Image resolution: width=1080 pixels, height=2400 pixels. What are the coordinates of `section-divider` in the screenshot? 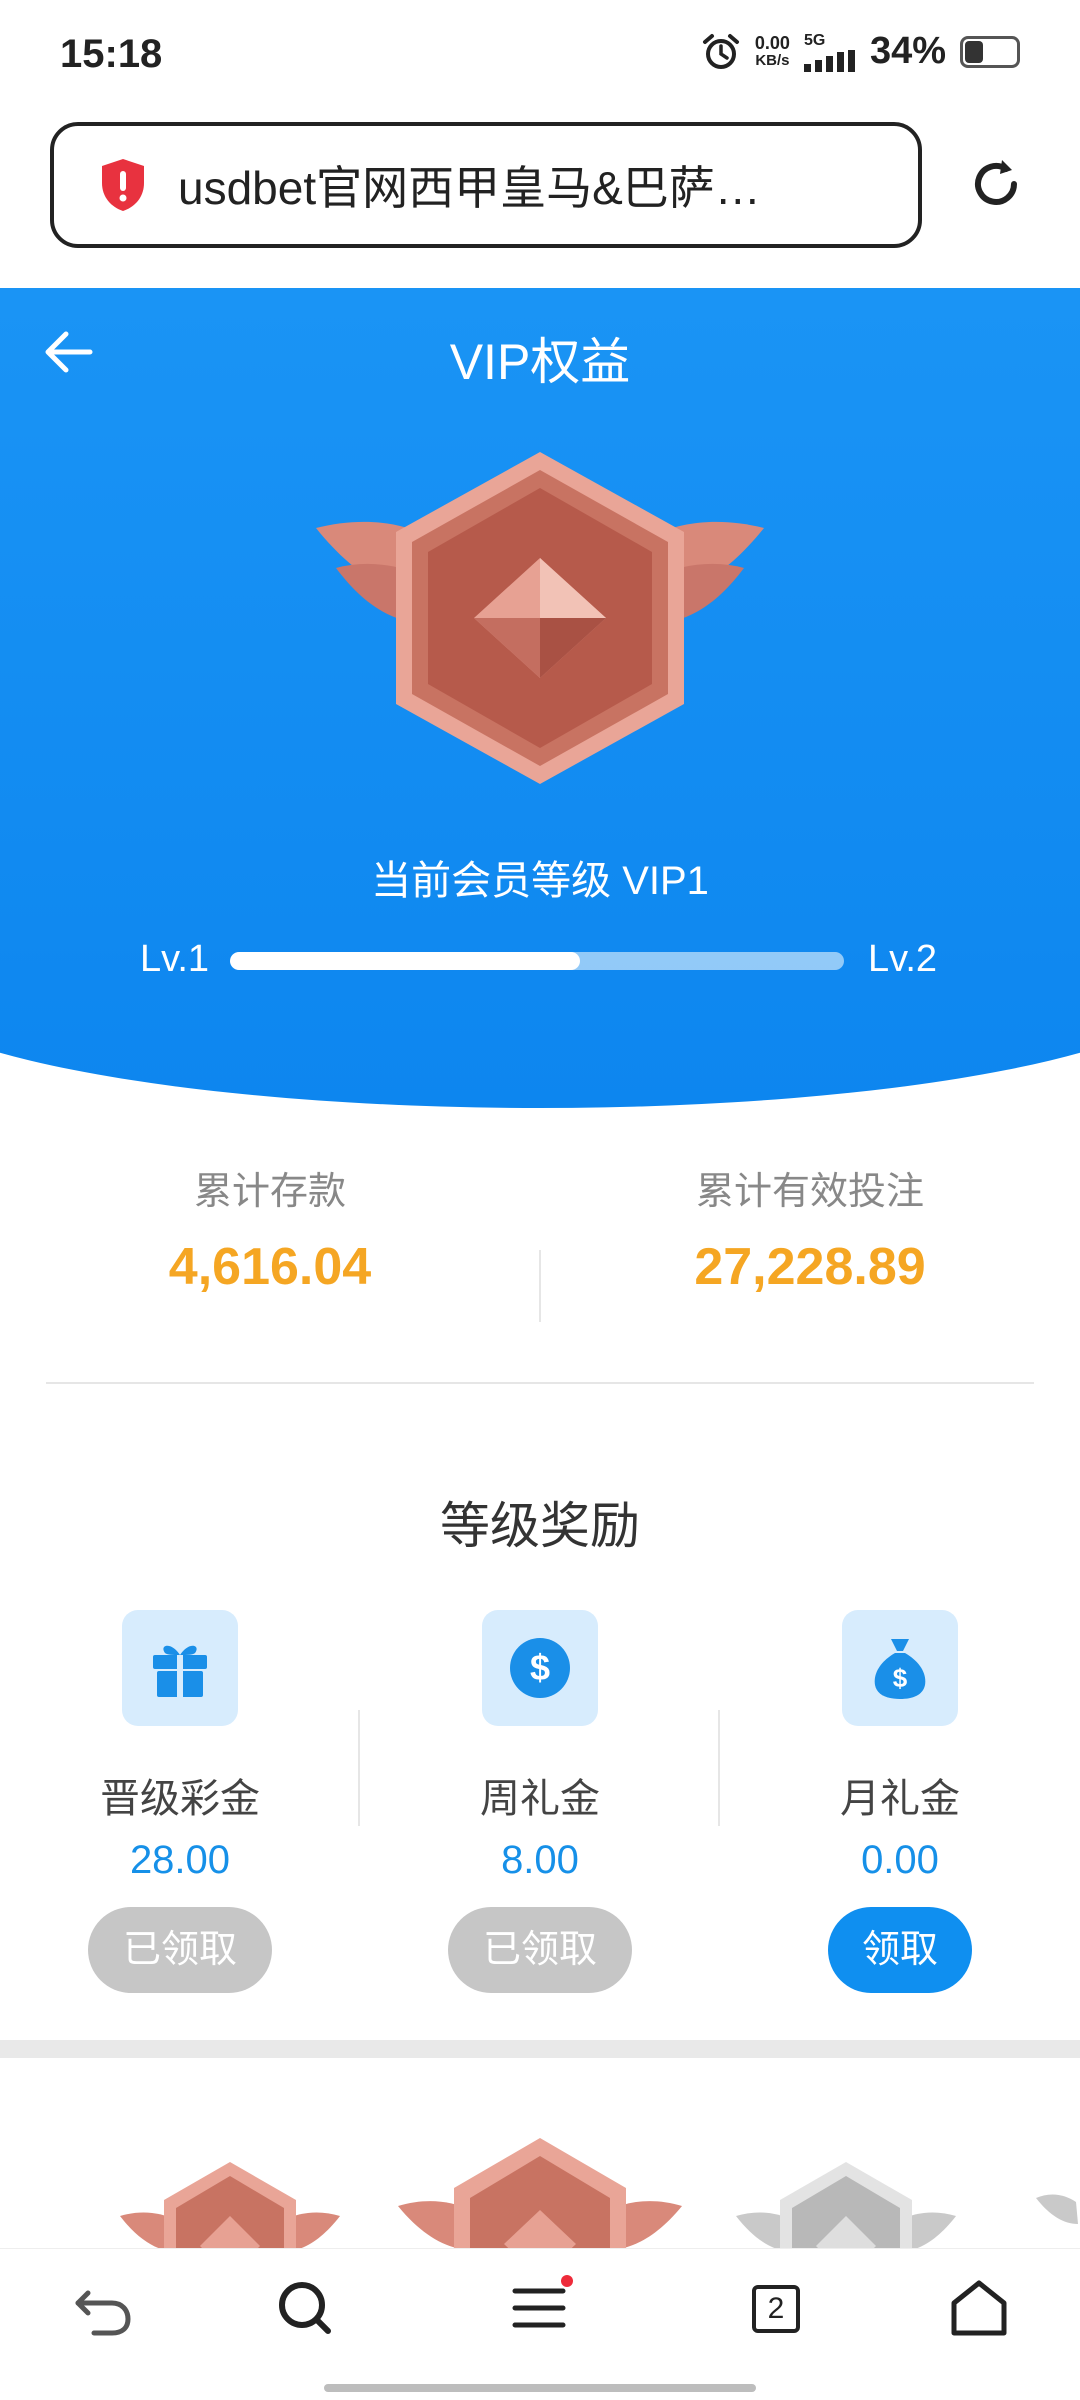 It's located at (540, 1383).